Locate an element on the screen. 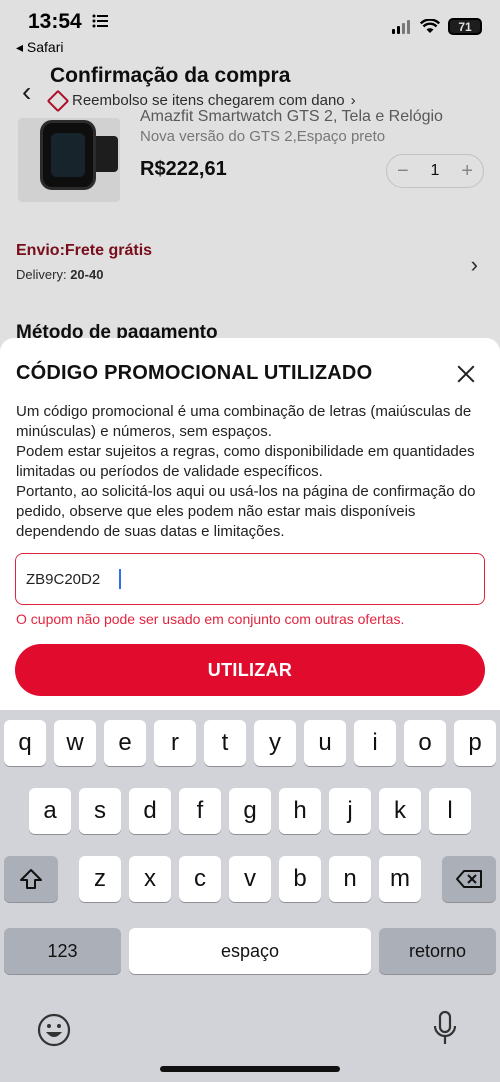 Image resolution: width=500 pixels, height=1082 pixels. key-v: v is located at coordinates (250, 879).